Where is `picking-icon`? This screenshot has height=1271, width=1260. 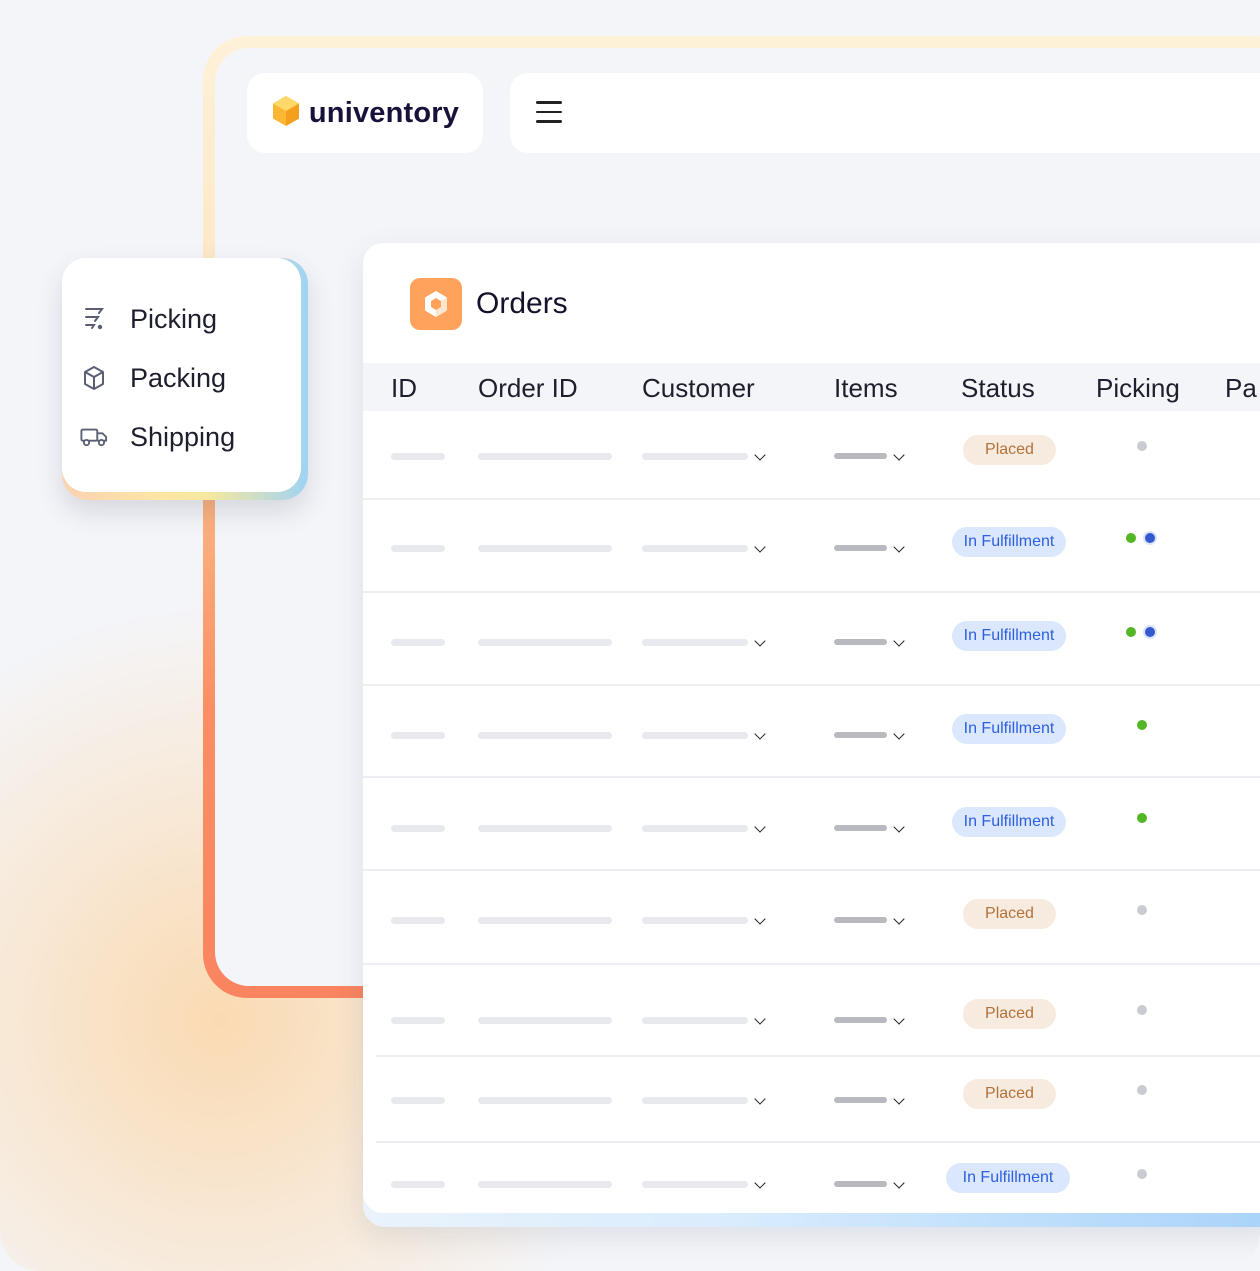 picking-icon is located at coordinates (94, 319).